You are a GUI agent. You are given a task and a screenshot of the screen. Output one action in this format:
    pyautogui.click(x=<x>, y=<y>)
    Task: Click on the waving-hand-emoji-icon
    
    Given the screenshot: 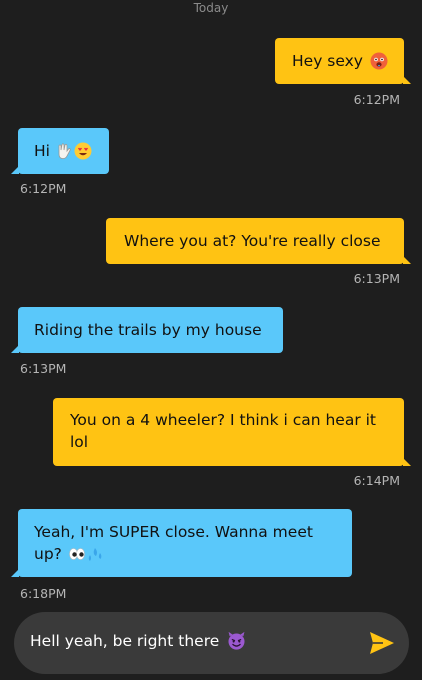 What is the action you would take?
    pyautogui.click(x=64, y=150)
    